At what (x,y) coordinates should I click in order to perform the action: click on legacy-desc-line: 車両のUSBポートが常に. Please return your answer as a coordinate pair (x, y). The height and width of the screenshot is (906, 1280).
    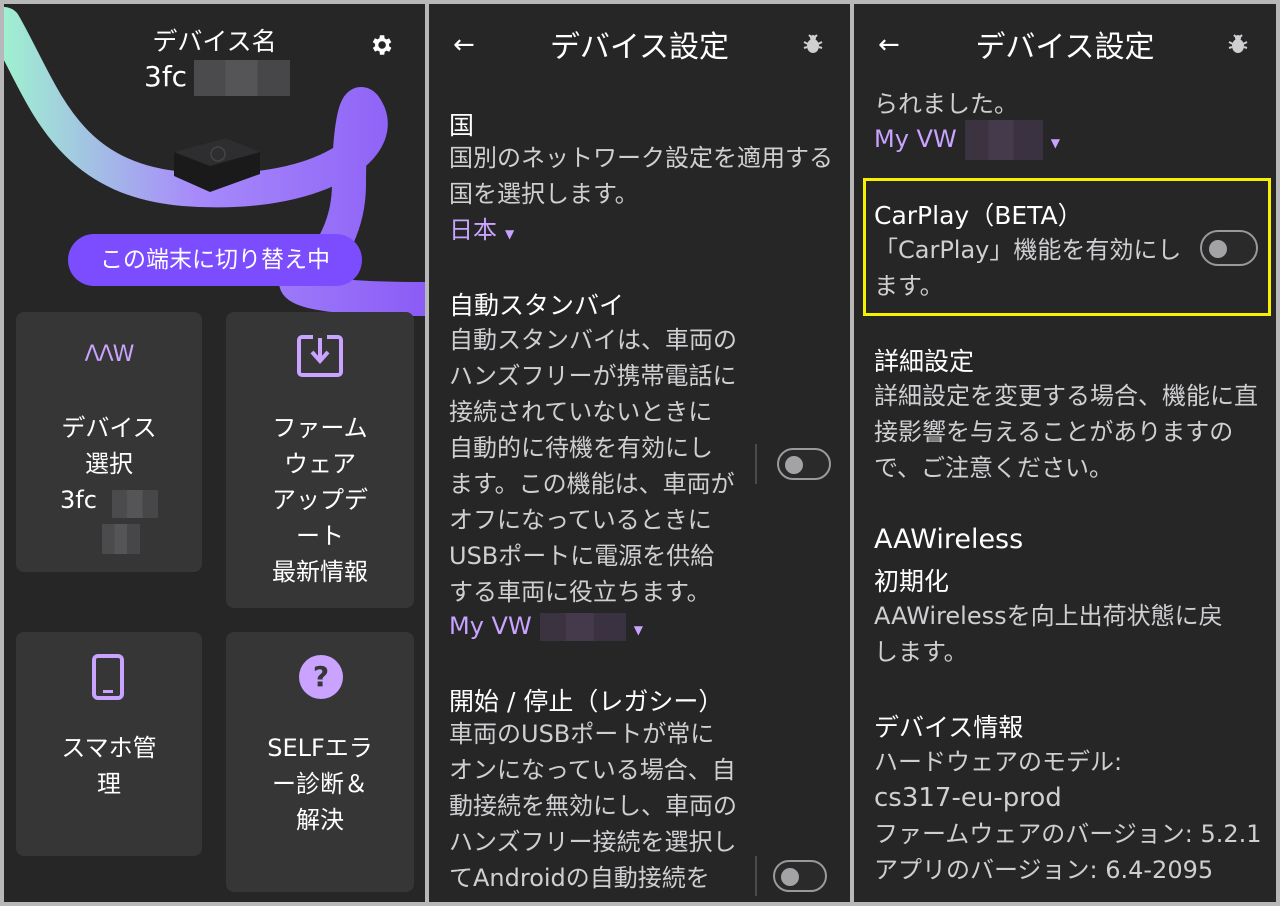
    Looking at the image, I should click on (582, 734).